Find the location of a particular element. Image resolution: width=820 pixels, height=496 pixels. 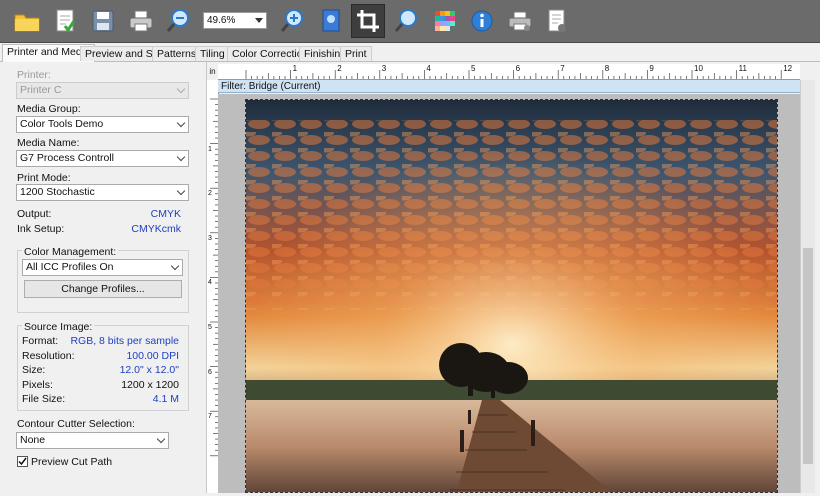

job-properties-icon is located at coordinates (557, 21).